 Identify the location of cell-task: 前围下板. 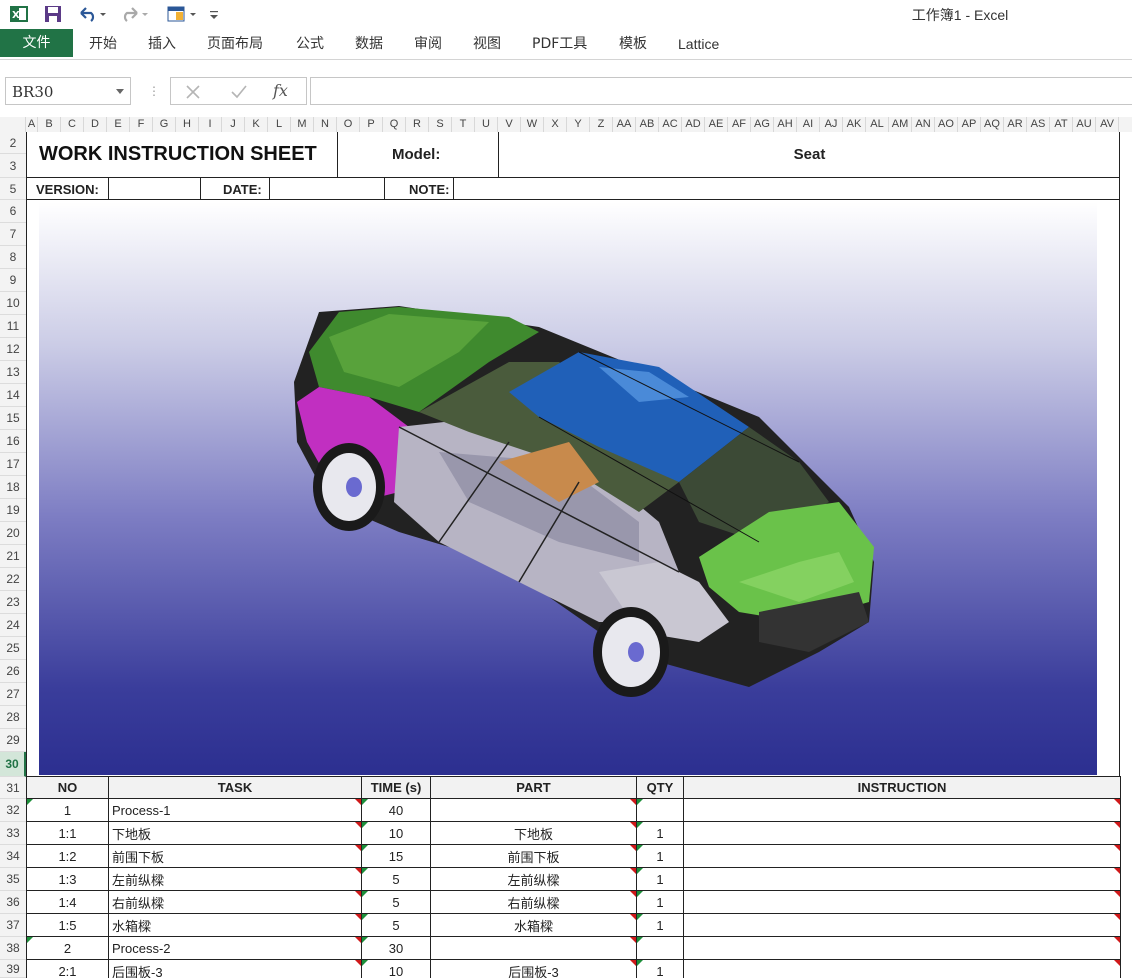
(235, 856).